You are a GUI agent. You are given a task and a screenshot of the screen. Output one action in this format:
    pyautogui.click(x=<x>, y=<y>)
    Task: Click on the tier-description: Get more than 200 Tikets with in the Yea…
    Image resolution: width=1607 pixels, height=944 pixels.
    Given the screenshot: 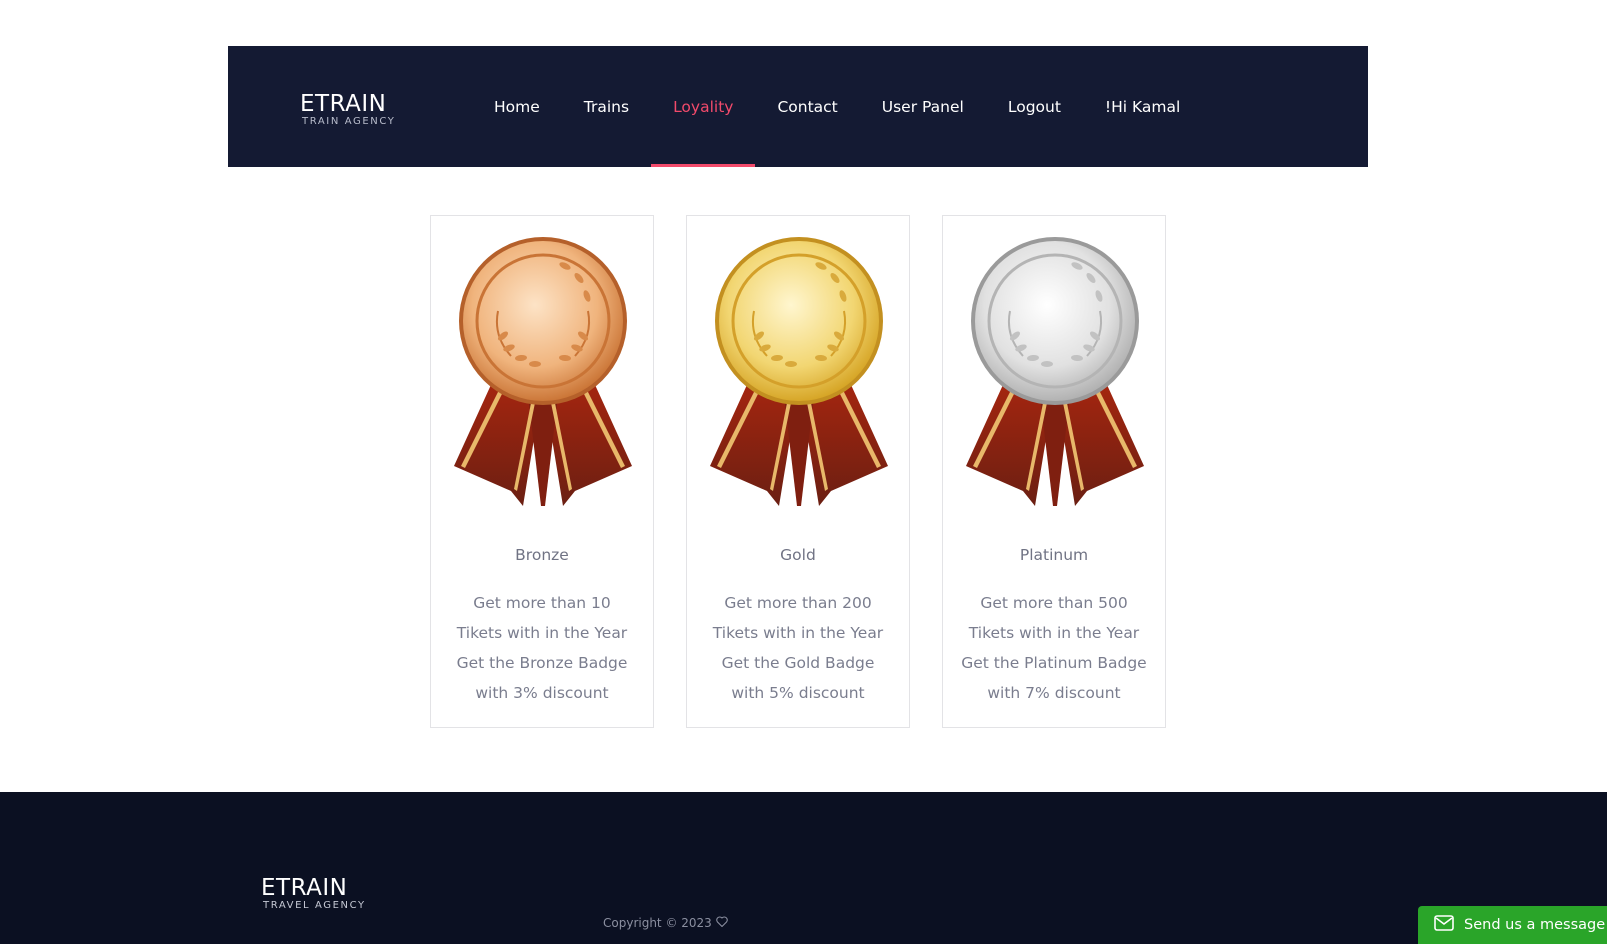 What is the action you would take?
    pyautogui.click(x=798, y=648)
    